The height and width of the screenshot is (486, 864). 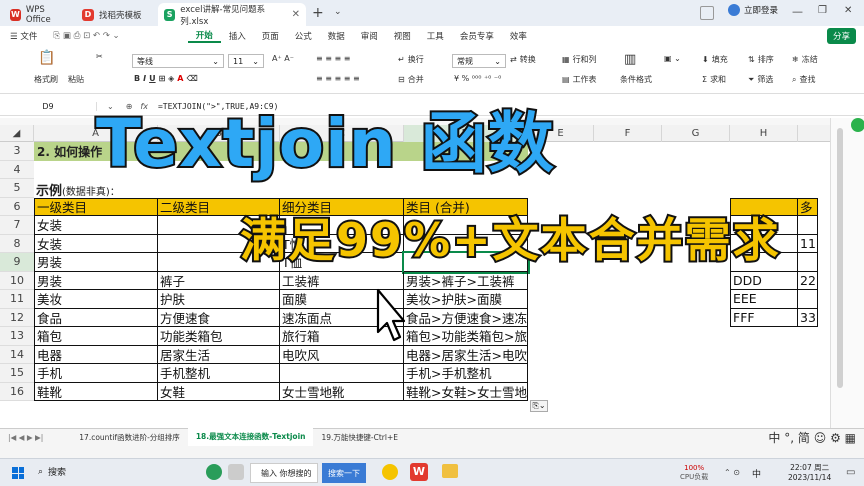 What do you see at coordinates (22, 36) in the screenshot?
I see `menu-file: ☰ 文件` at bounding box center [22, 36].